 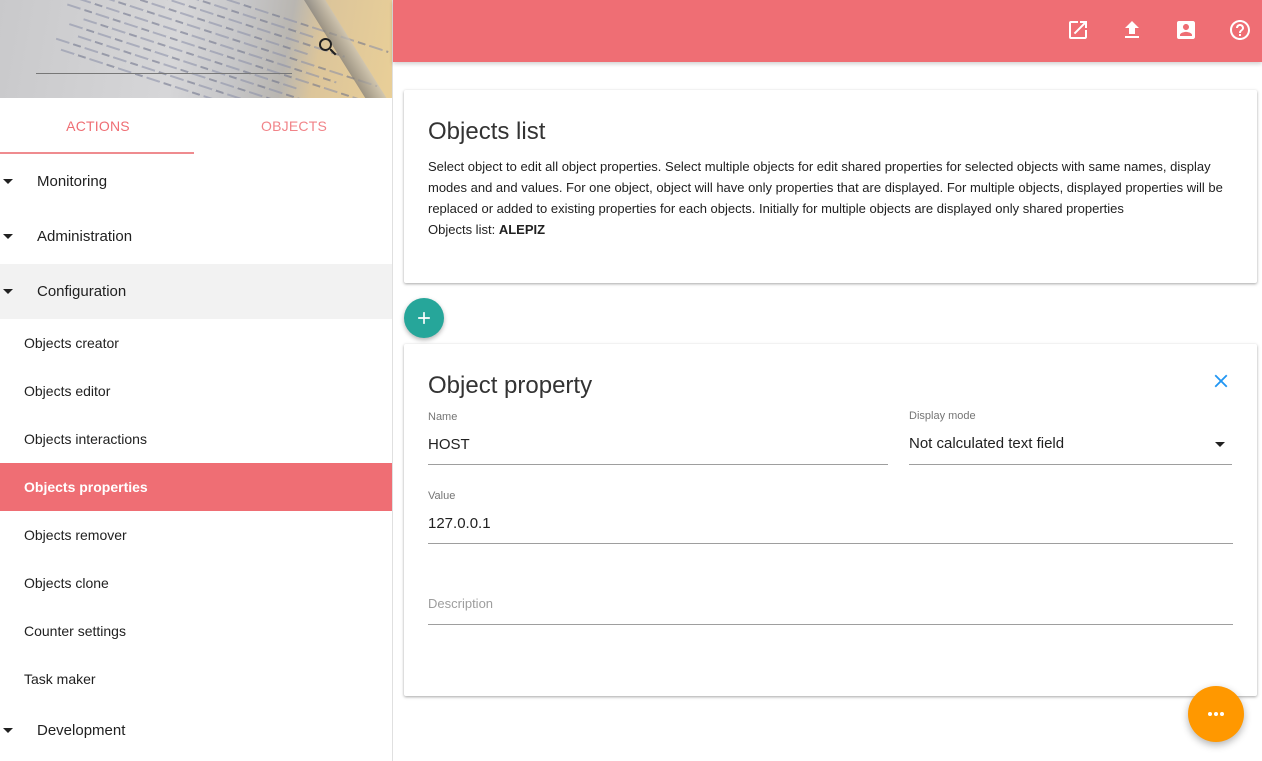 I want to click on menu-group-label: Development, so click(x=81, y=730).